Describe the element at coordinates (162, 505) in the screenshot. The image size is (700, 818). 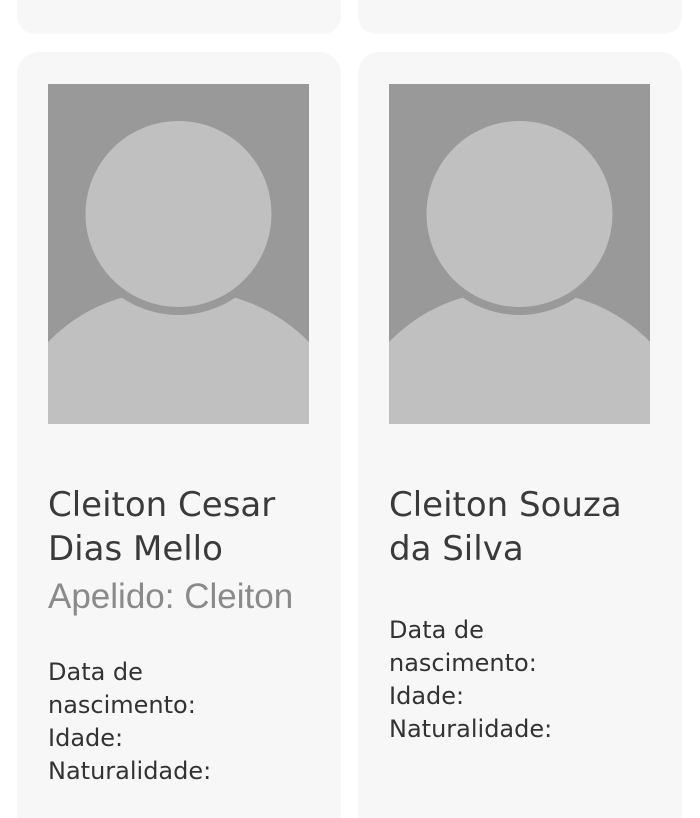
I see `person-name-line-1: Cleiton Cesar` at that location.